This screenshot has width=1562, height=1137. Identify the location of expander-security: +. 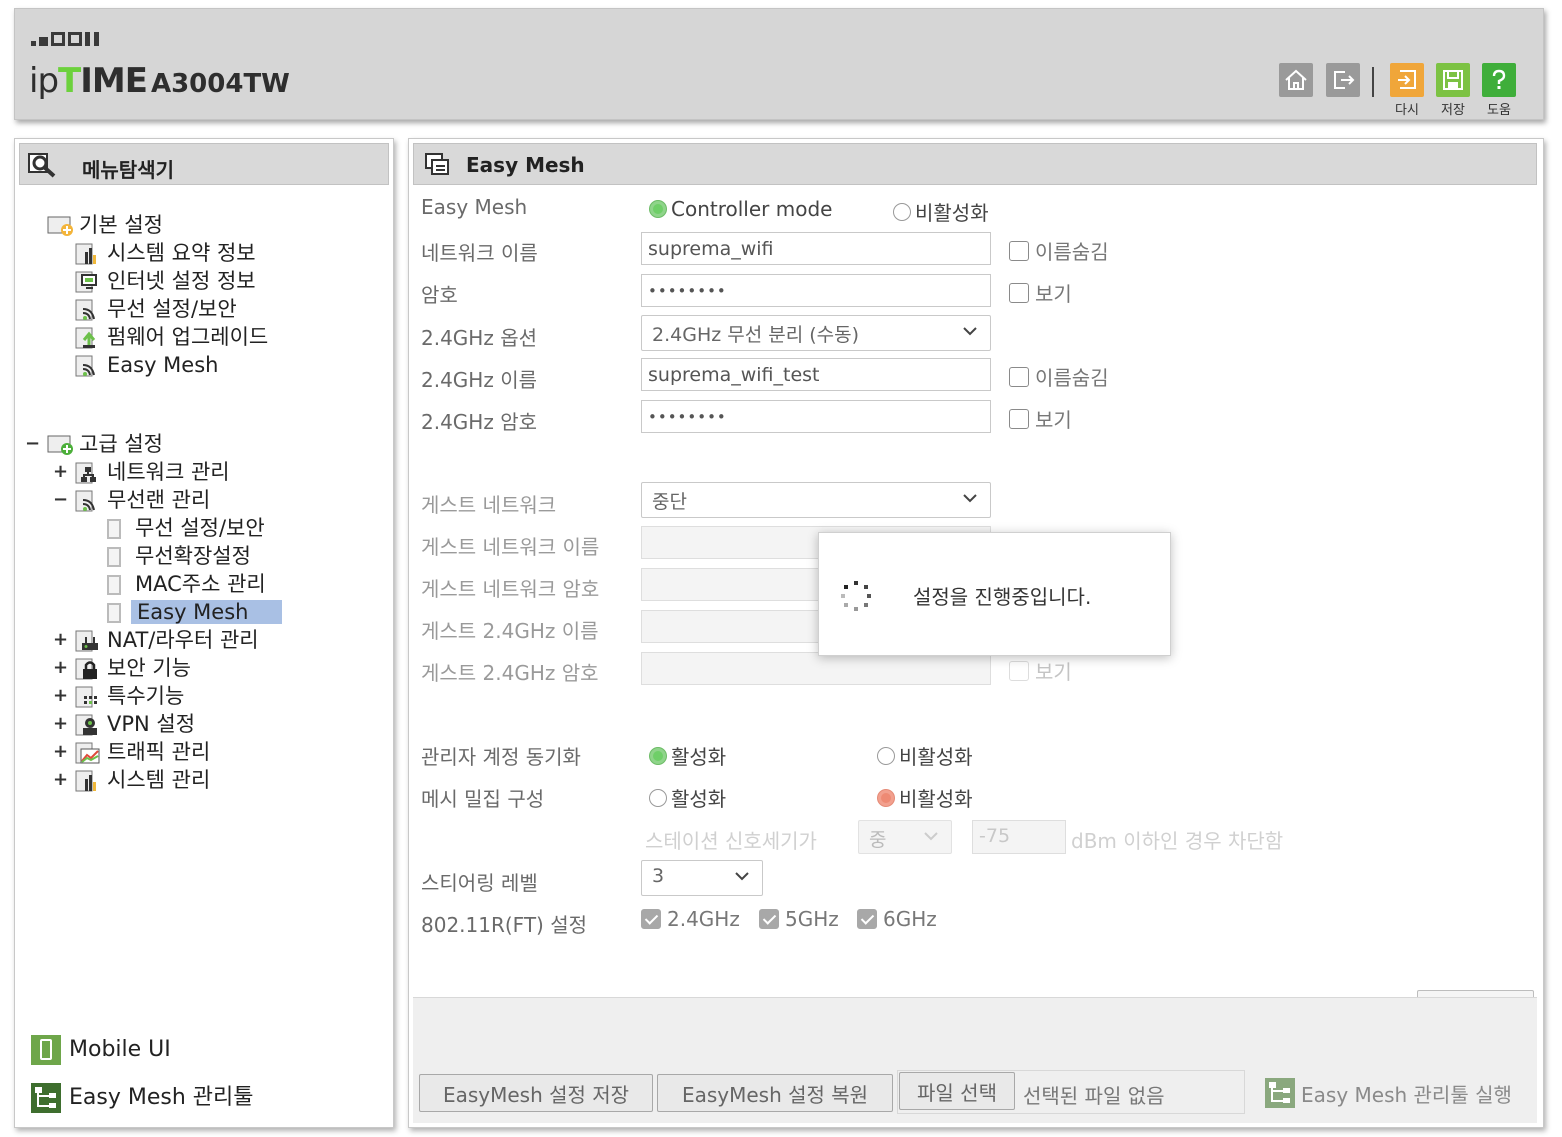
(60, 668).